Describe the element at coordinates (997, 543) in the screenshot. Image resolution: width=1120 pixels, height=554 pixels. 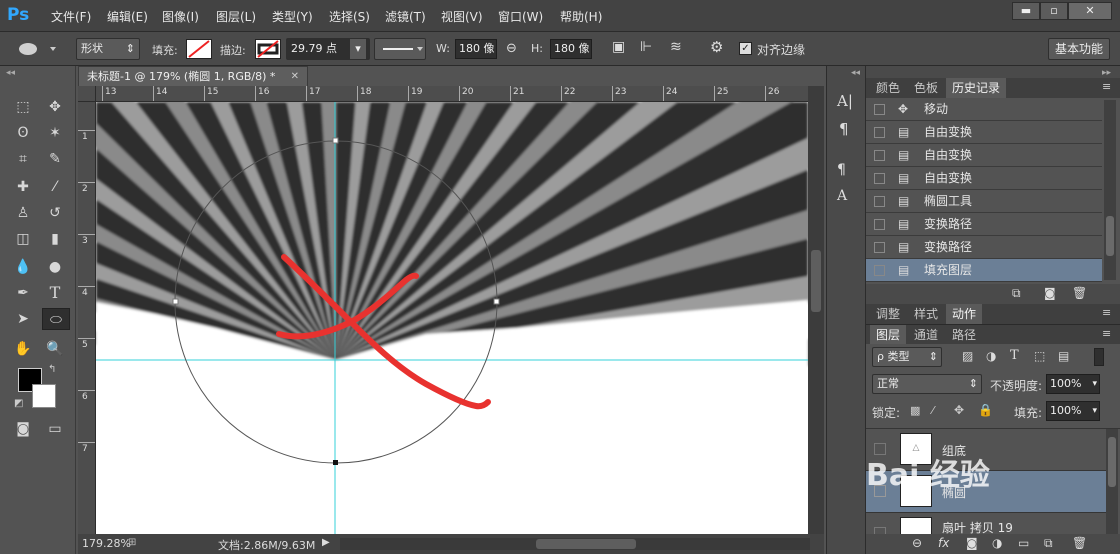
I see `adjustment-layer-icon: ◑` at that location.